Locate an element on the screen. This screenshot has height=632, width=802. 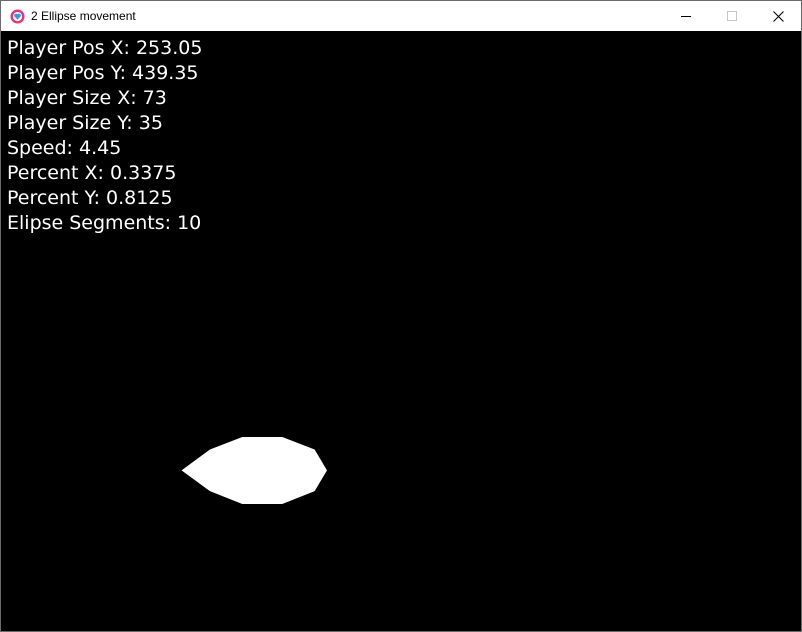
close-button is located at coordinates (778, 16).